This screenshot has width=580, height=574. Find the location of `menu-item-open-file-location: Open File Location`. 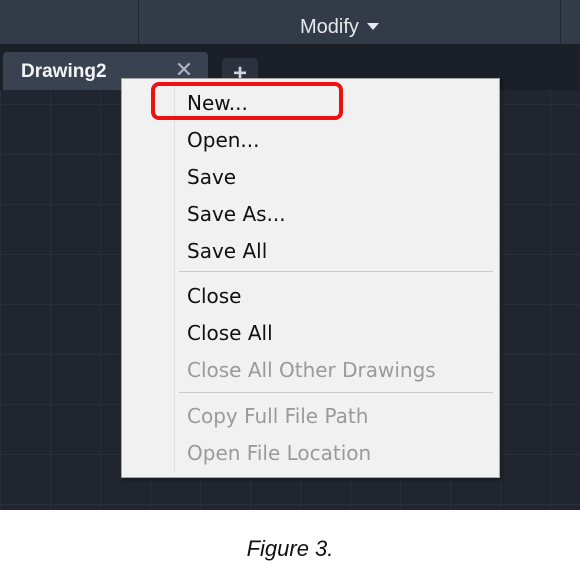

menu-item-open-file-location: Open File Location is located at coordinates (279, 453).